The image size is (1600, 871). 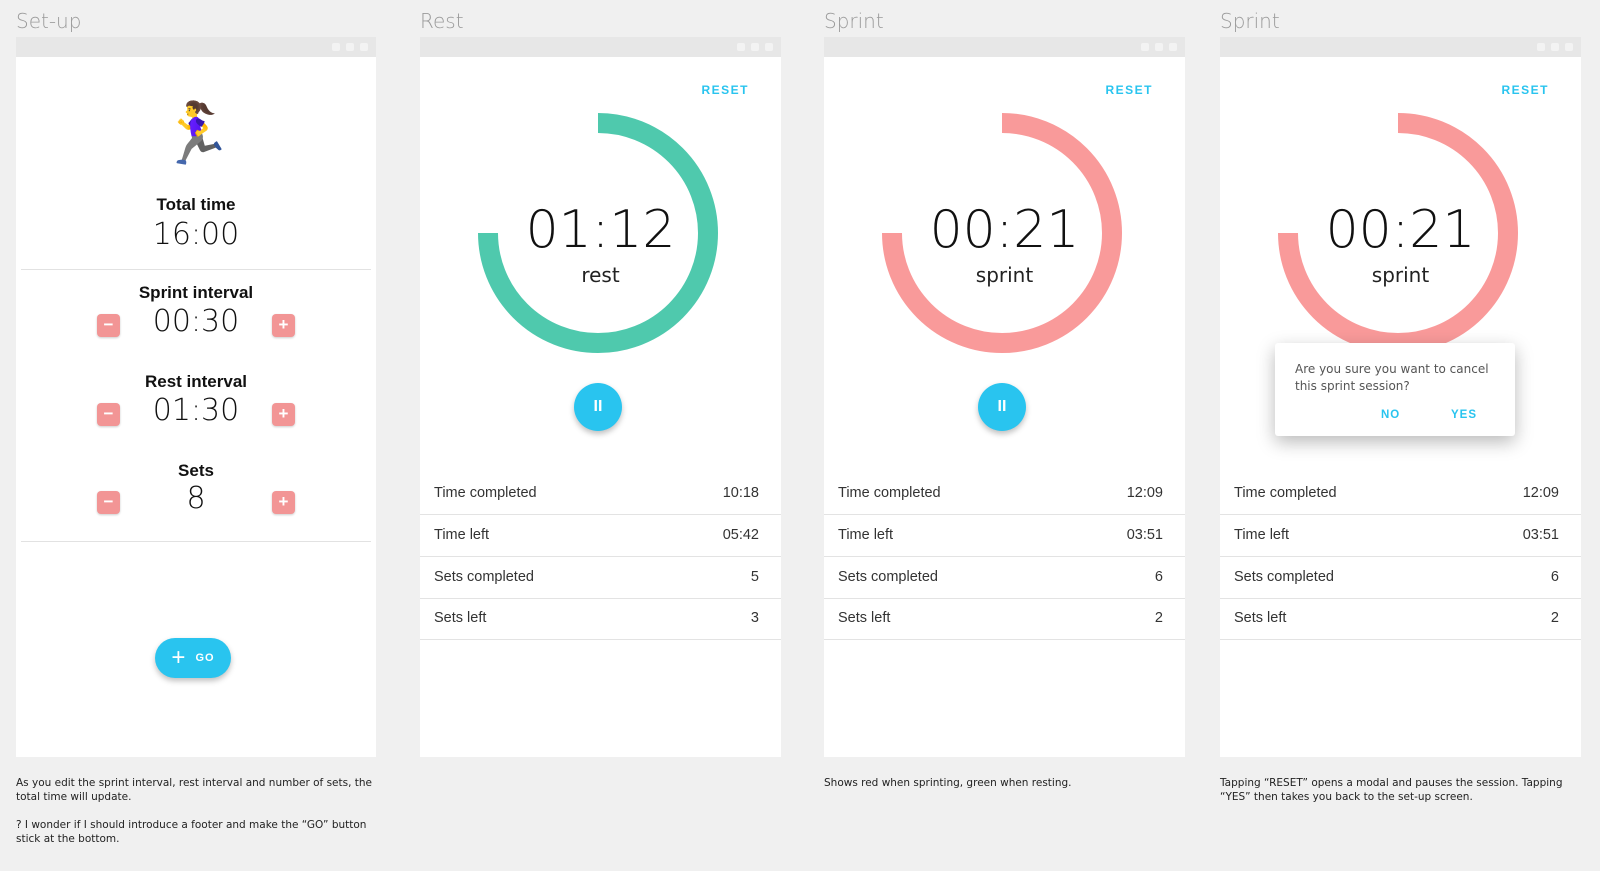 What do you see at coordinates (1464, 415) in the screenshot?
I see `yes-button: YES` at bounding box center [1464, 415].